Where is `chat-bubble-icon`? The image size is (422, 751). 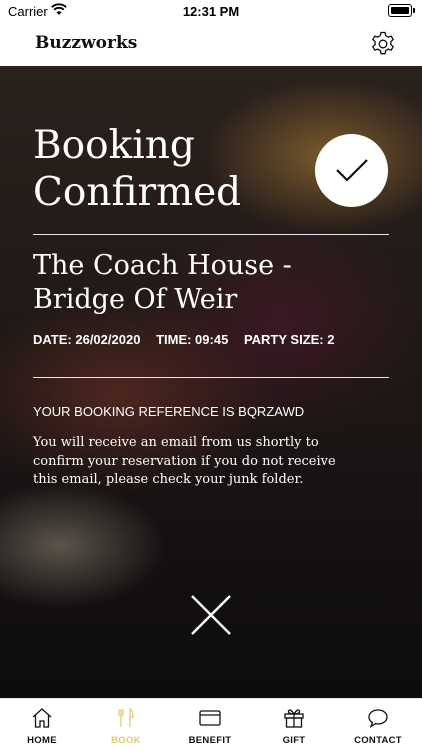 chat-bubble-icon is located at coordinates (378, 719).